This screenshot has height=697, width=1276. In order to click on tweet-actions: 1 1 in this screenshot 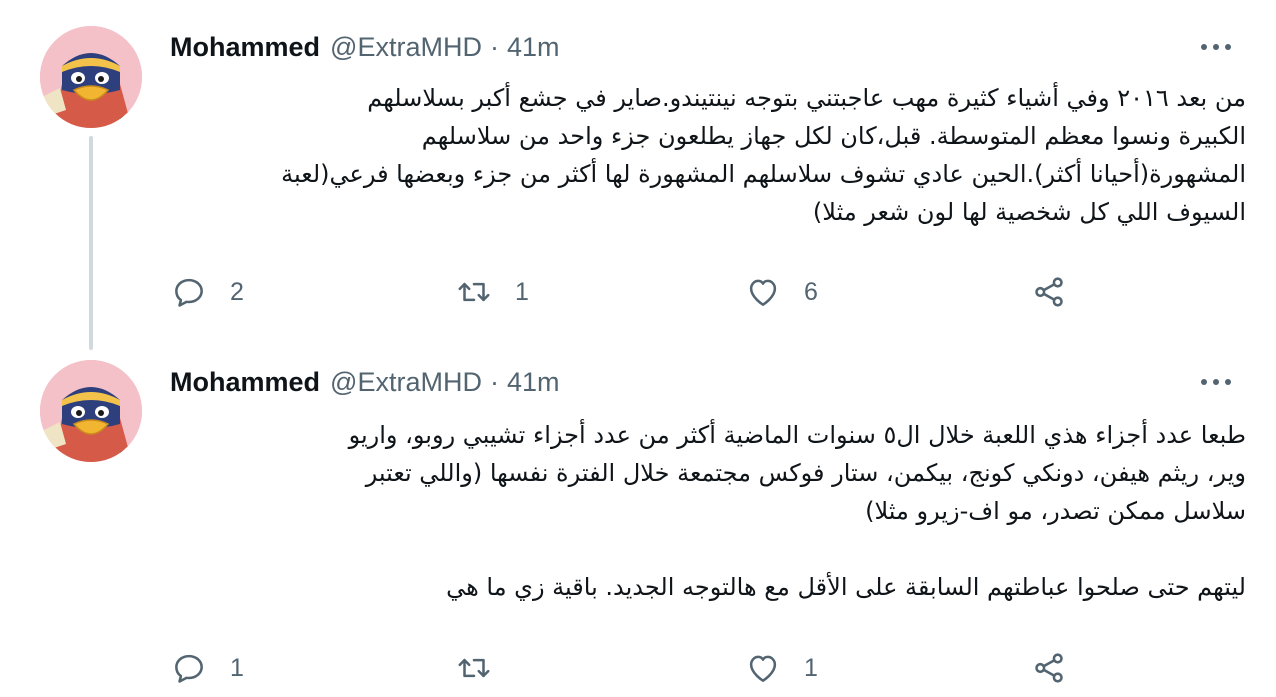, I will do `click(703, 668)`.